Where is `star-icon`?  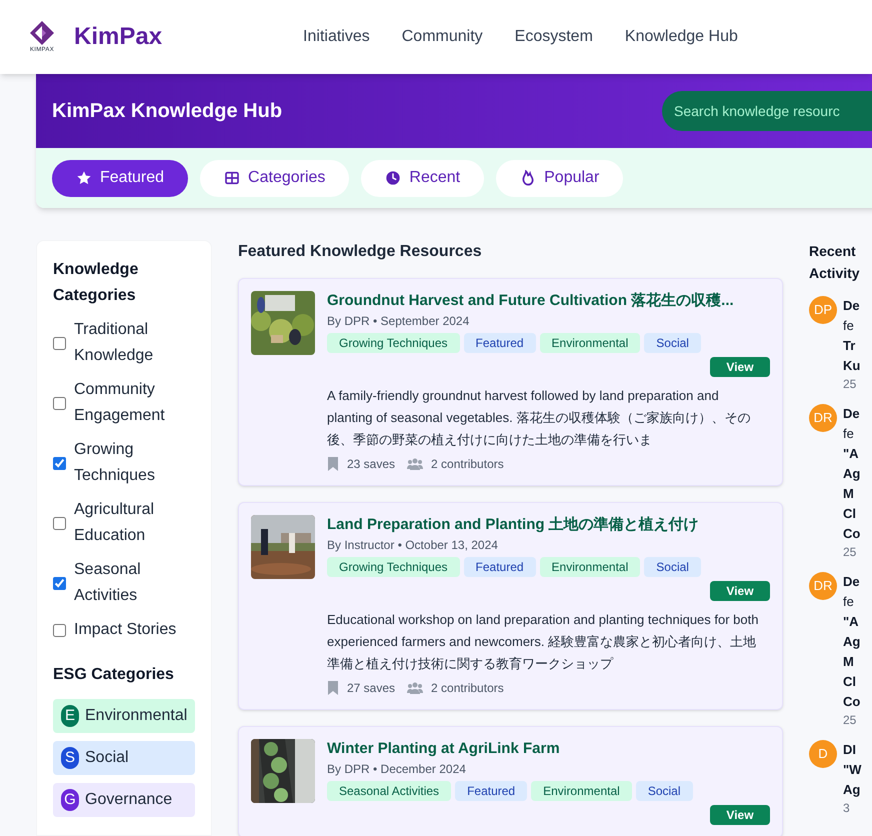 star-icon is located at coordinates (84, 178).